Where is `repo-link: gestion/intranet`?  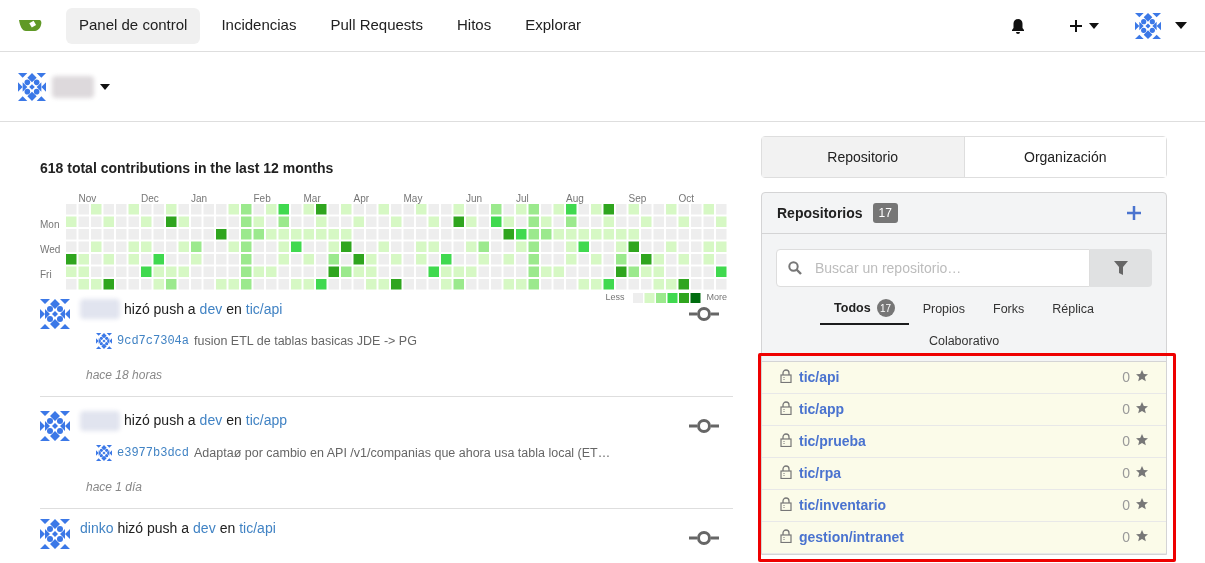
repo-link: gestion/intranet is located at coordinates (851, 537).